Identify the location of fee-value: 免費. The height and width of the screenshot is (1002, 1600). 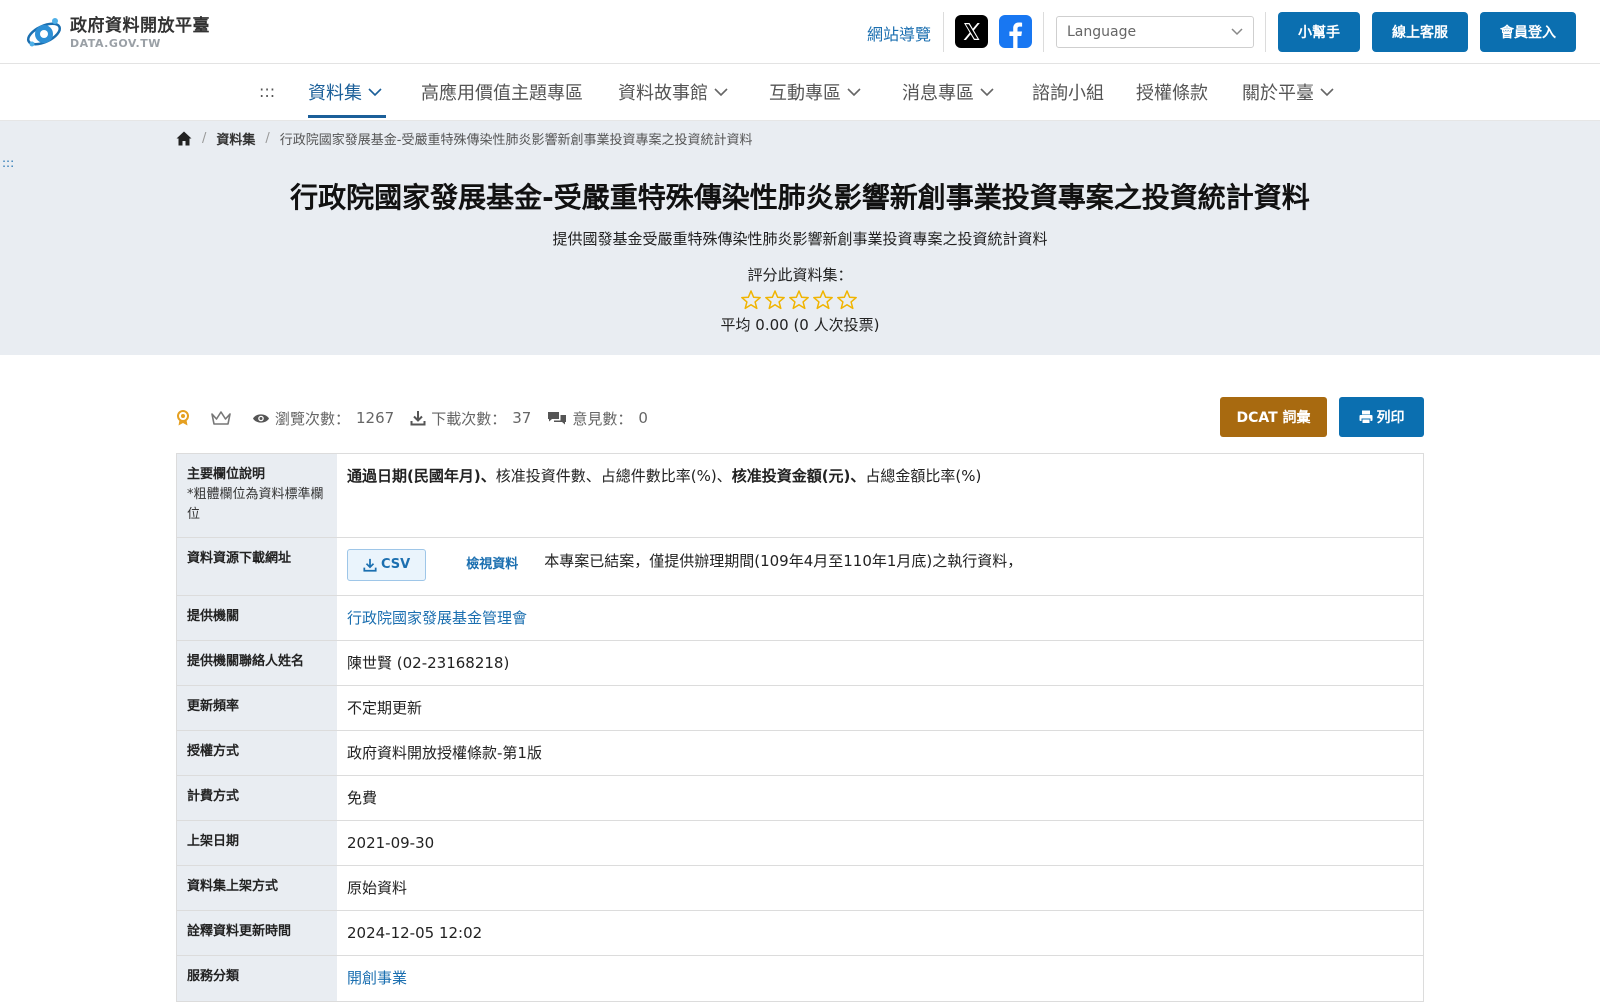
(362, 798).